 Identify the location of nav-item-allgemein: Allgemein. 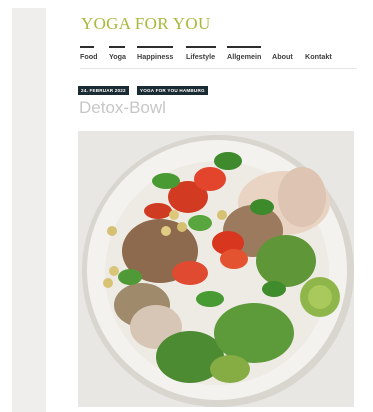
(244, 55).